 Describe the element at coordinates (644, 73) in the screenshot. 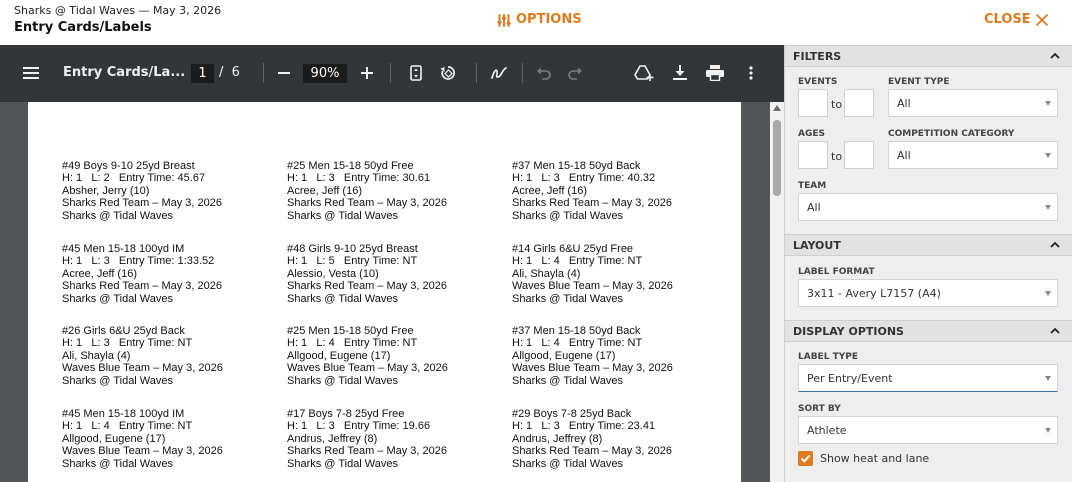

I see `add-drive-icon` at that location.